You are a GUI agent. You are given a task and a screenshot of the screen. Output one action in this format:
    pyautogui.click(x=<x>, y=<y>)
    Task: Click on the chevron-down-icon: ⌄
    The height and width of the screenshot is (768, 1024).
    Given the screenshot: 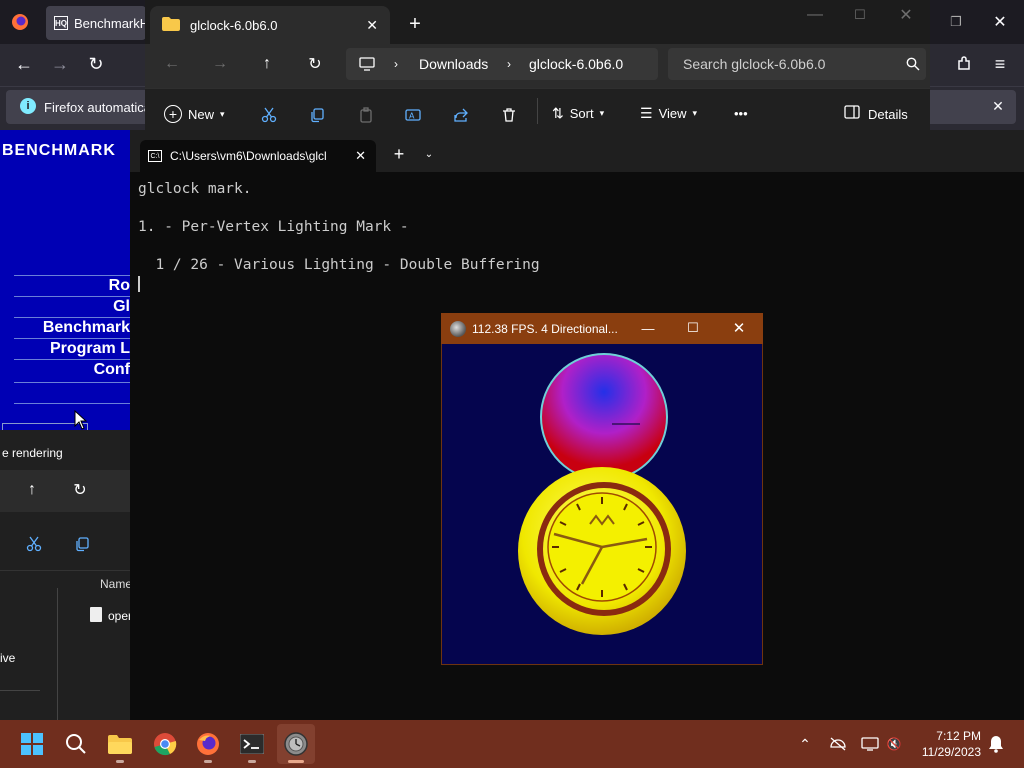 What is the action you would take?
    pyautogui.click(x=429, y=154)
    